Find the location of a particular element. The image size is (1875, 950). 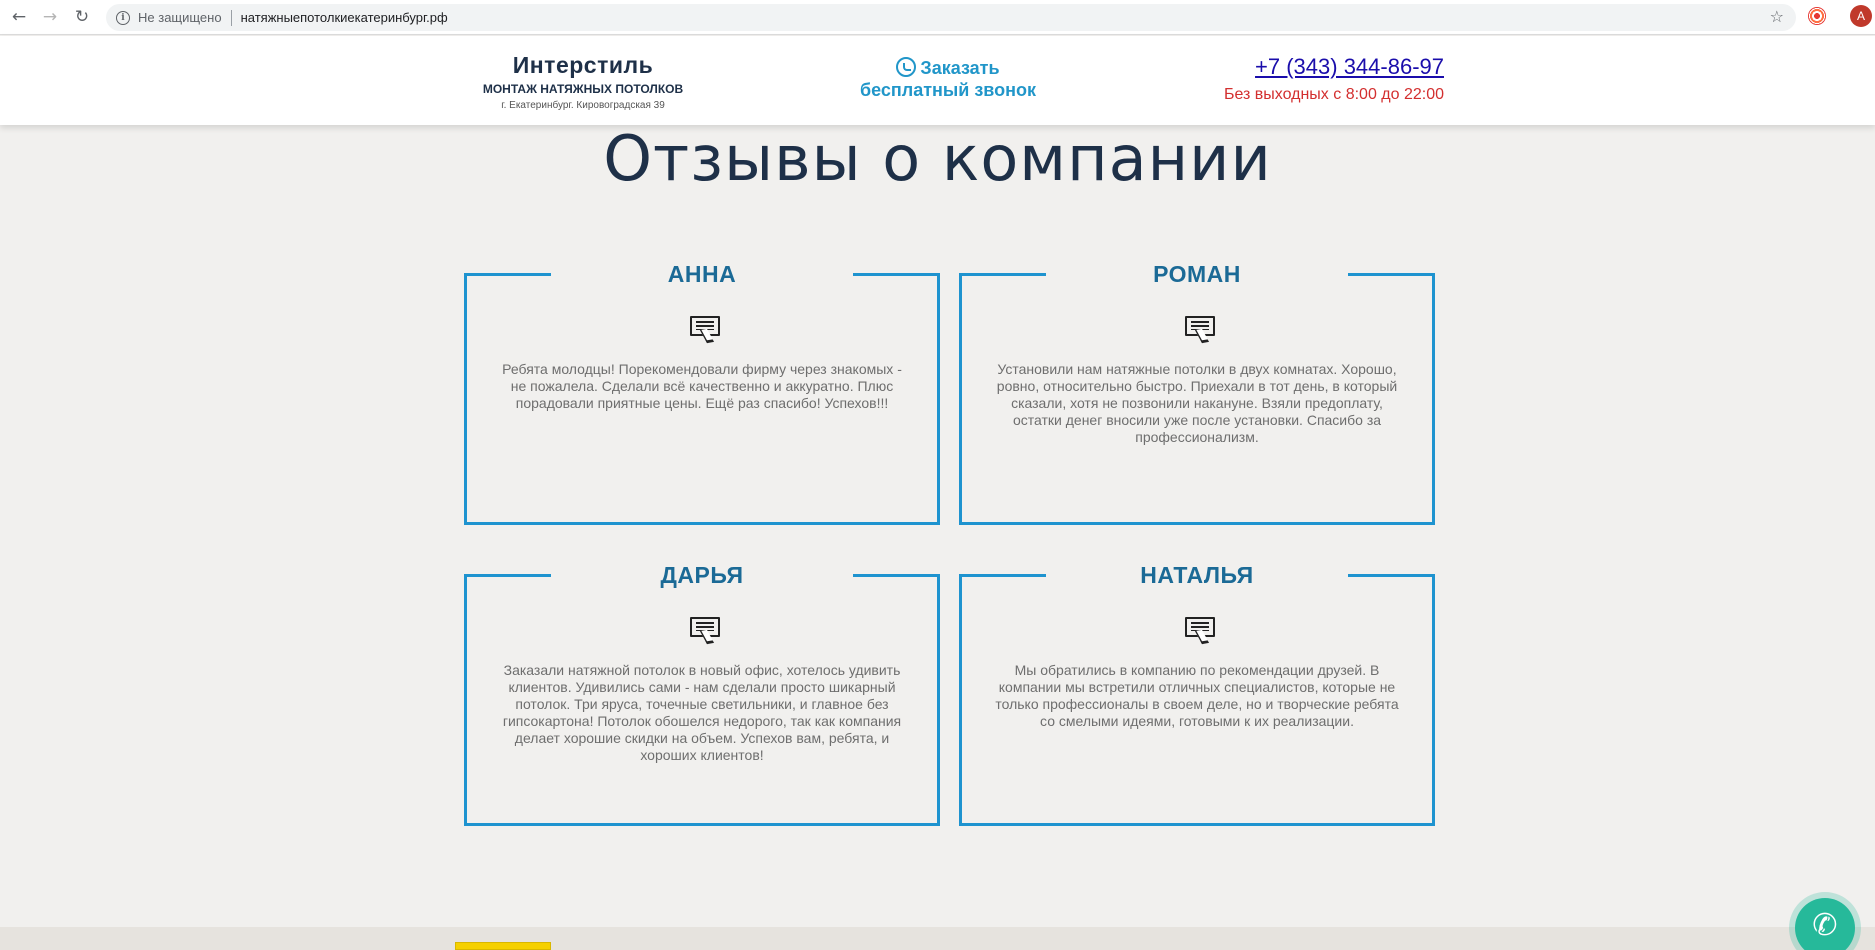

forward-arrow-icon: → is located at coordinates (50, 17).